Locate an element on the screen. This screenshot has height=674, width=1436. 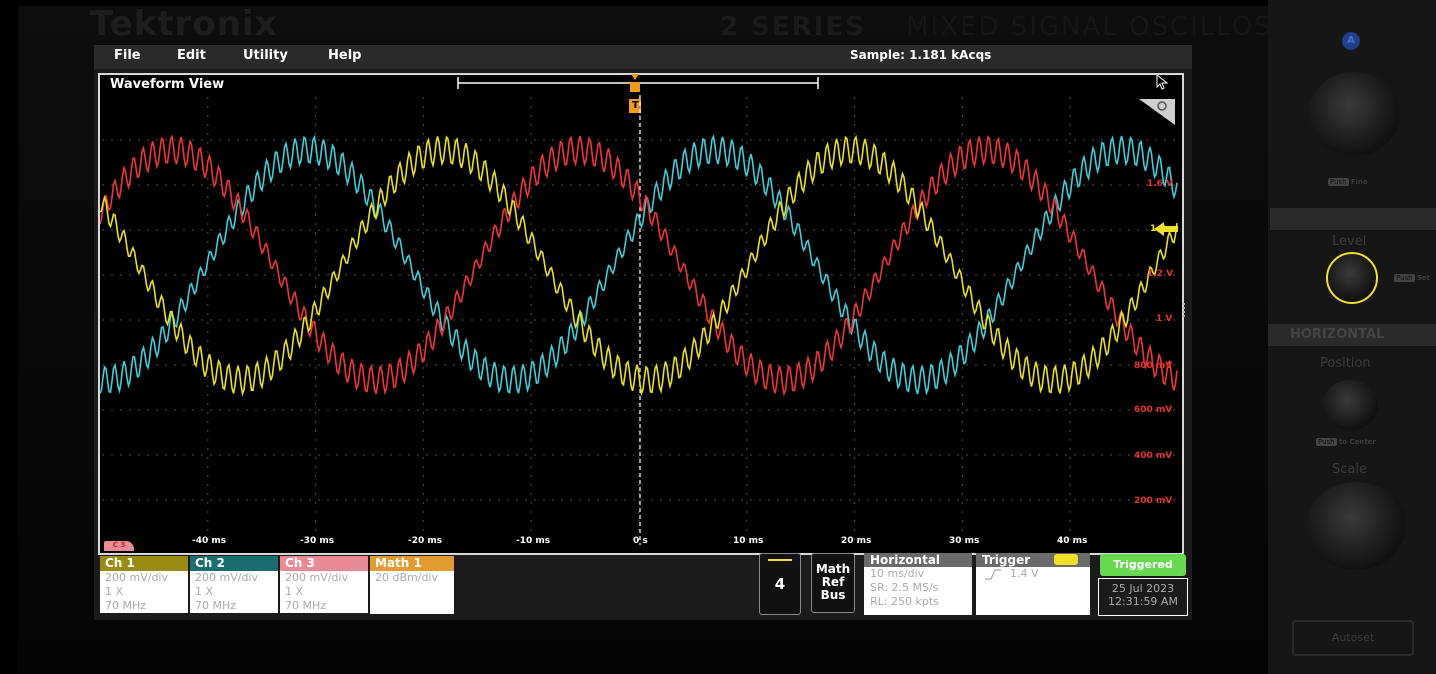
ch2-label: Ch 2 is located at coordinates (234, 563).